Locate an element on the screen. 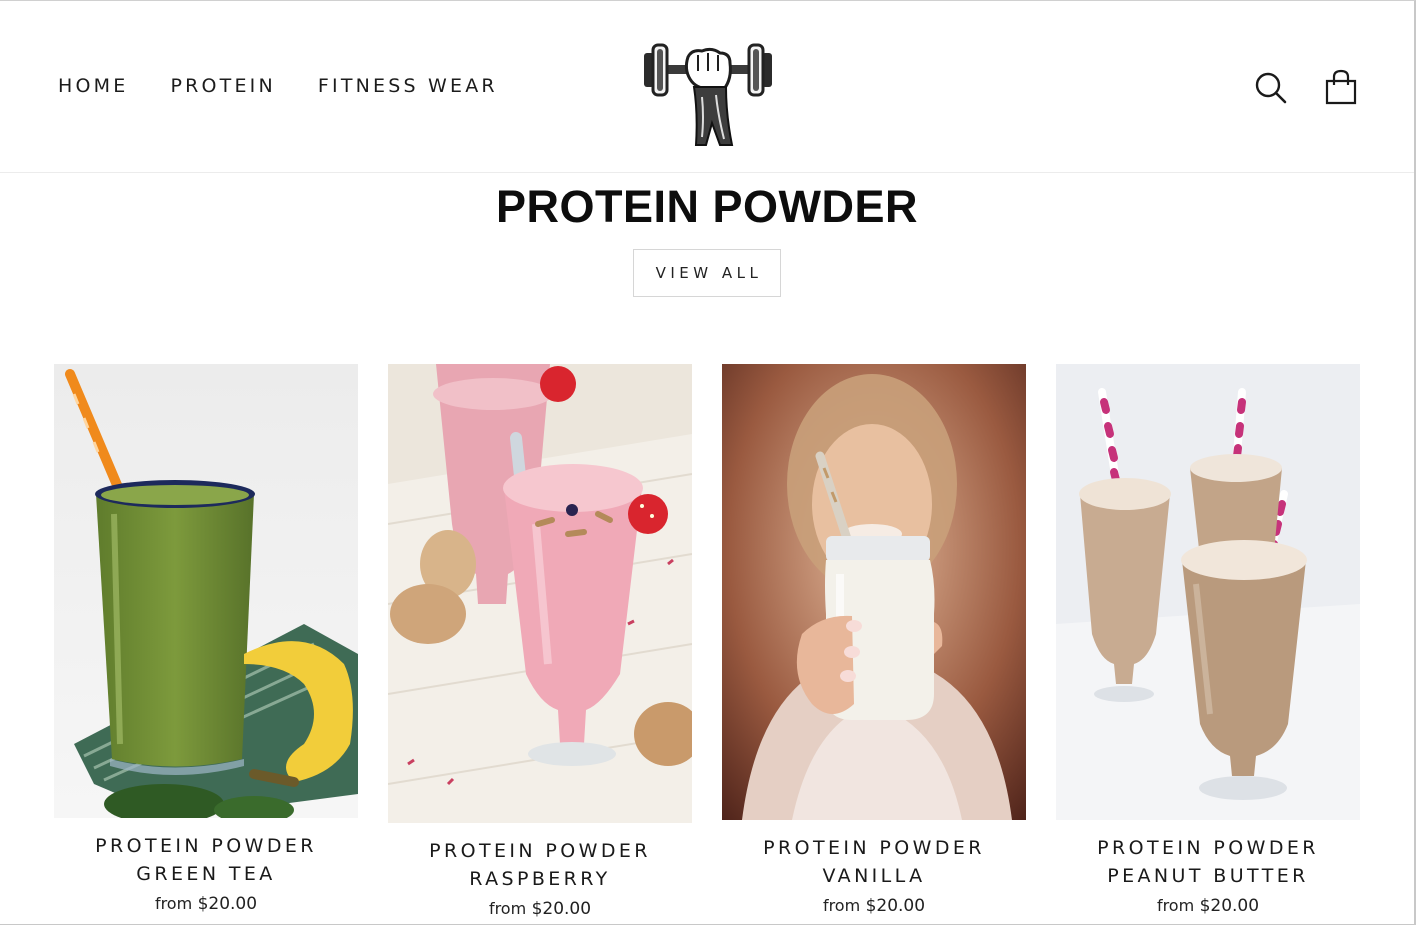 This screenshot has height=925, width=1416. search-icon is located at coordinates (1271, 88).